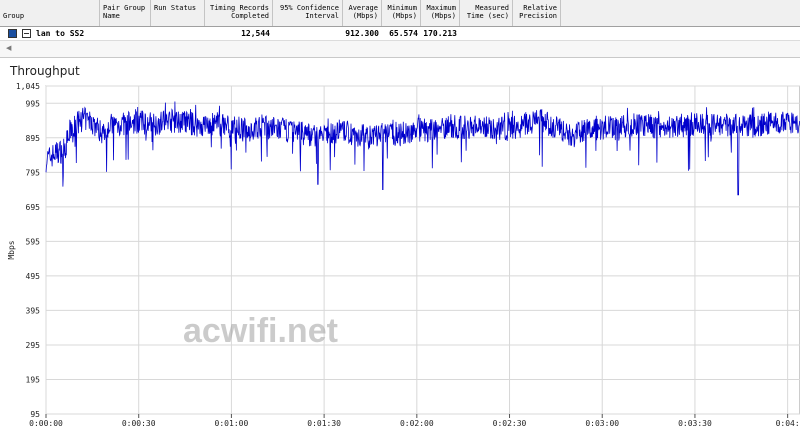  What do you see at coordinates (46, 423) in the screenshot?
I see `x-tick-label: 0:00:00` at bounding box center [46, 423].